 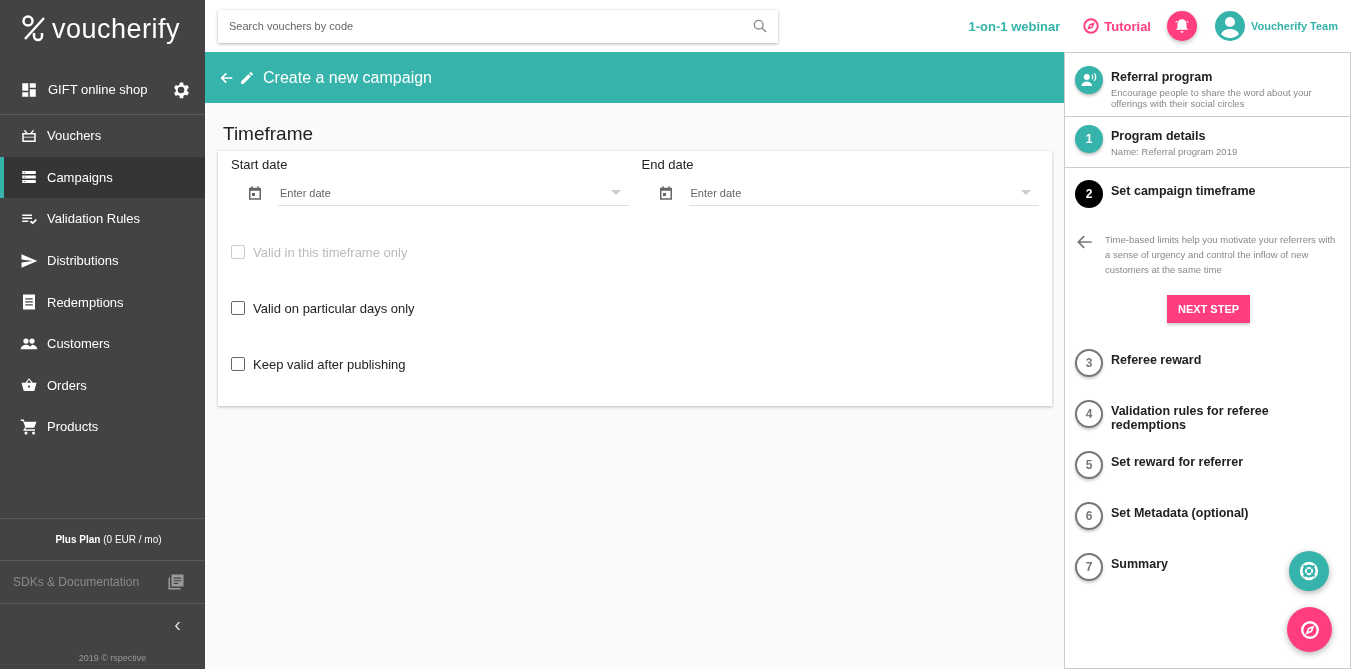 What do you see at coordinates (1180, 513) in the screenshot?
I see `step-title: Set Metadata (optional)` at bounding box center [1180, 513].